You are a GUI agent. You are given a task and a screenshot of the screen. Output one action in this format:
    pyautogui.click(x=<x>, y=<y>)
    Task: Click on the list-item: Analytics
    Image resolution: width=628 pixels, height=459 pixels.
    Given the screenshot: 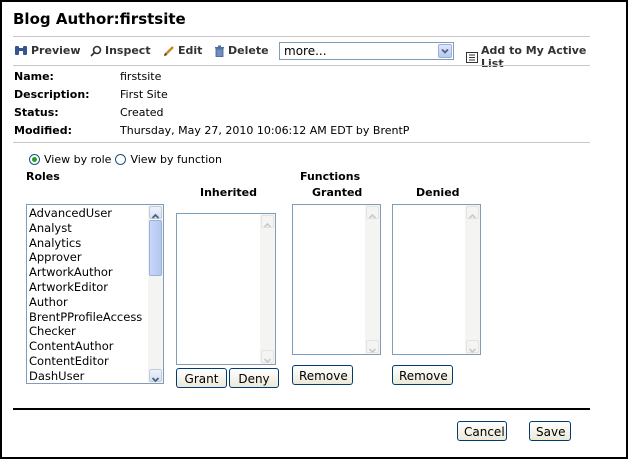 What is the action you would take?
    pyautogui.click(x=85, y=243)
    